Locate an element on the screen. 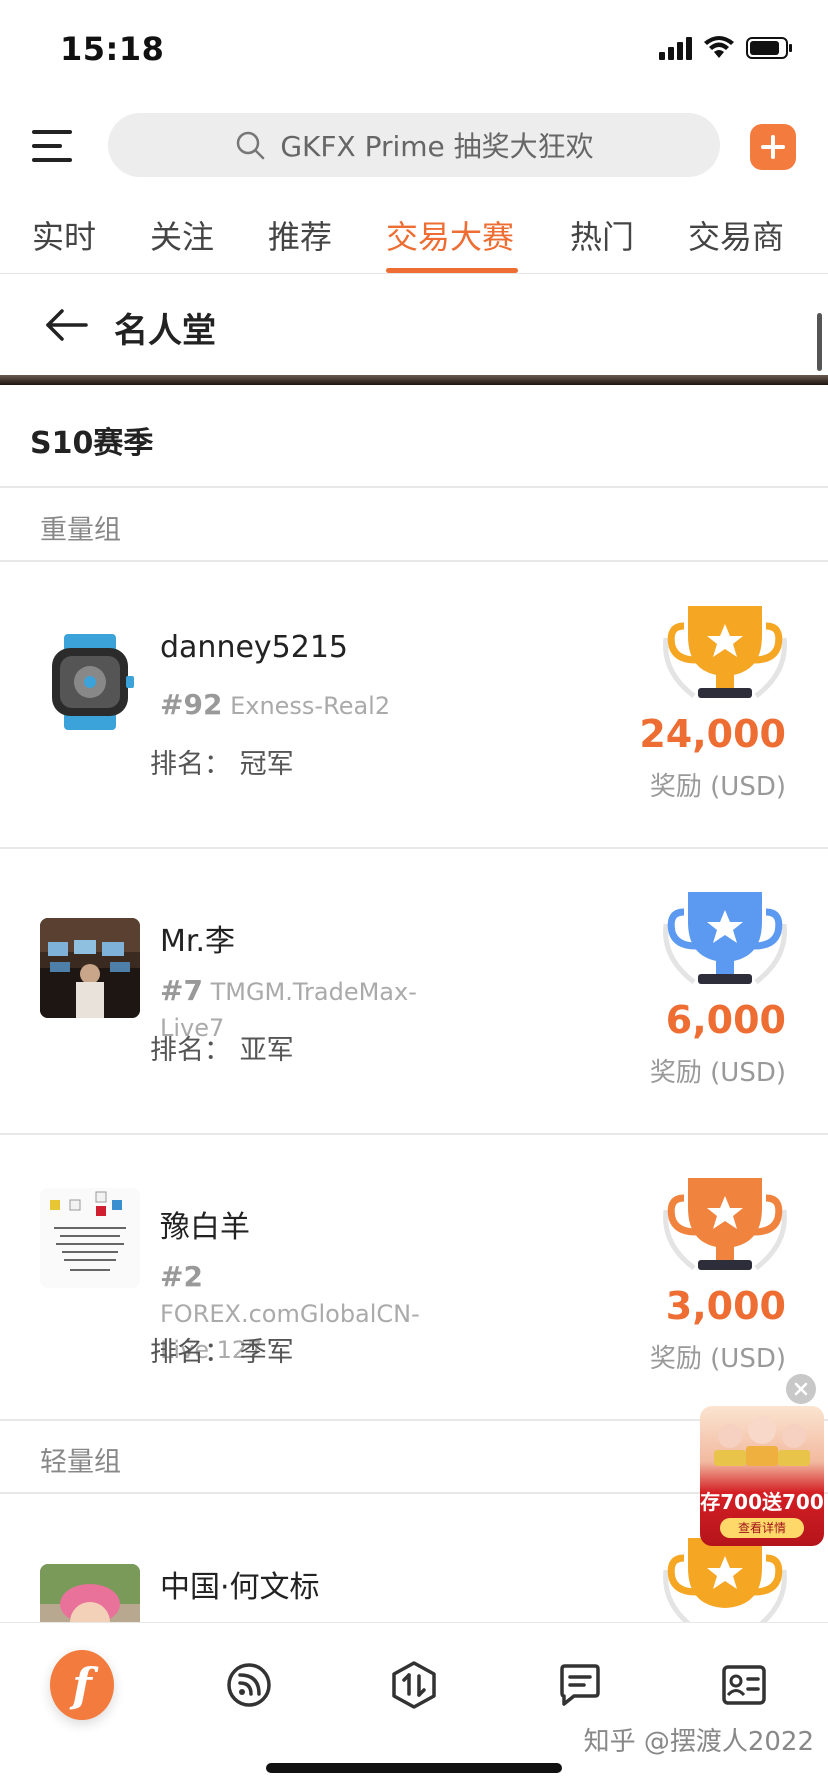  profile-card-icon is located at coordinates (744, 1685).